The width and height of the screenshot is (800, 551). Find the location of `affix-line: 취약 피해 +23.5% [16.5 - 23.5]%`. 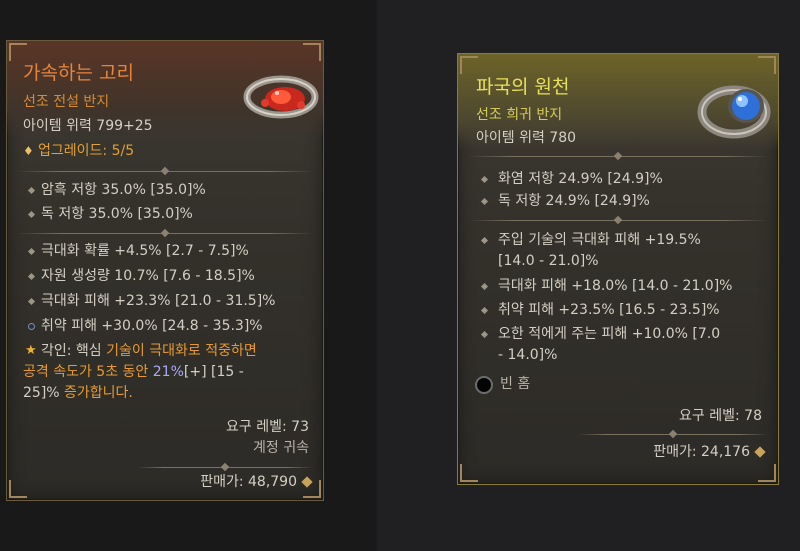

affix-line: 취약 피해 +23.5% [16.5 - 23.5]% is located at coordinates (609, 310).